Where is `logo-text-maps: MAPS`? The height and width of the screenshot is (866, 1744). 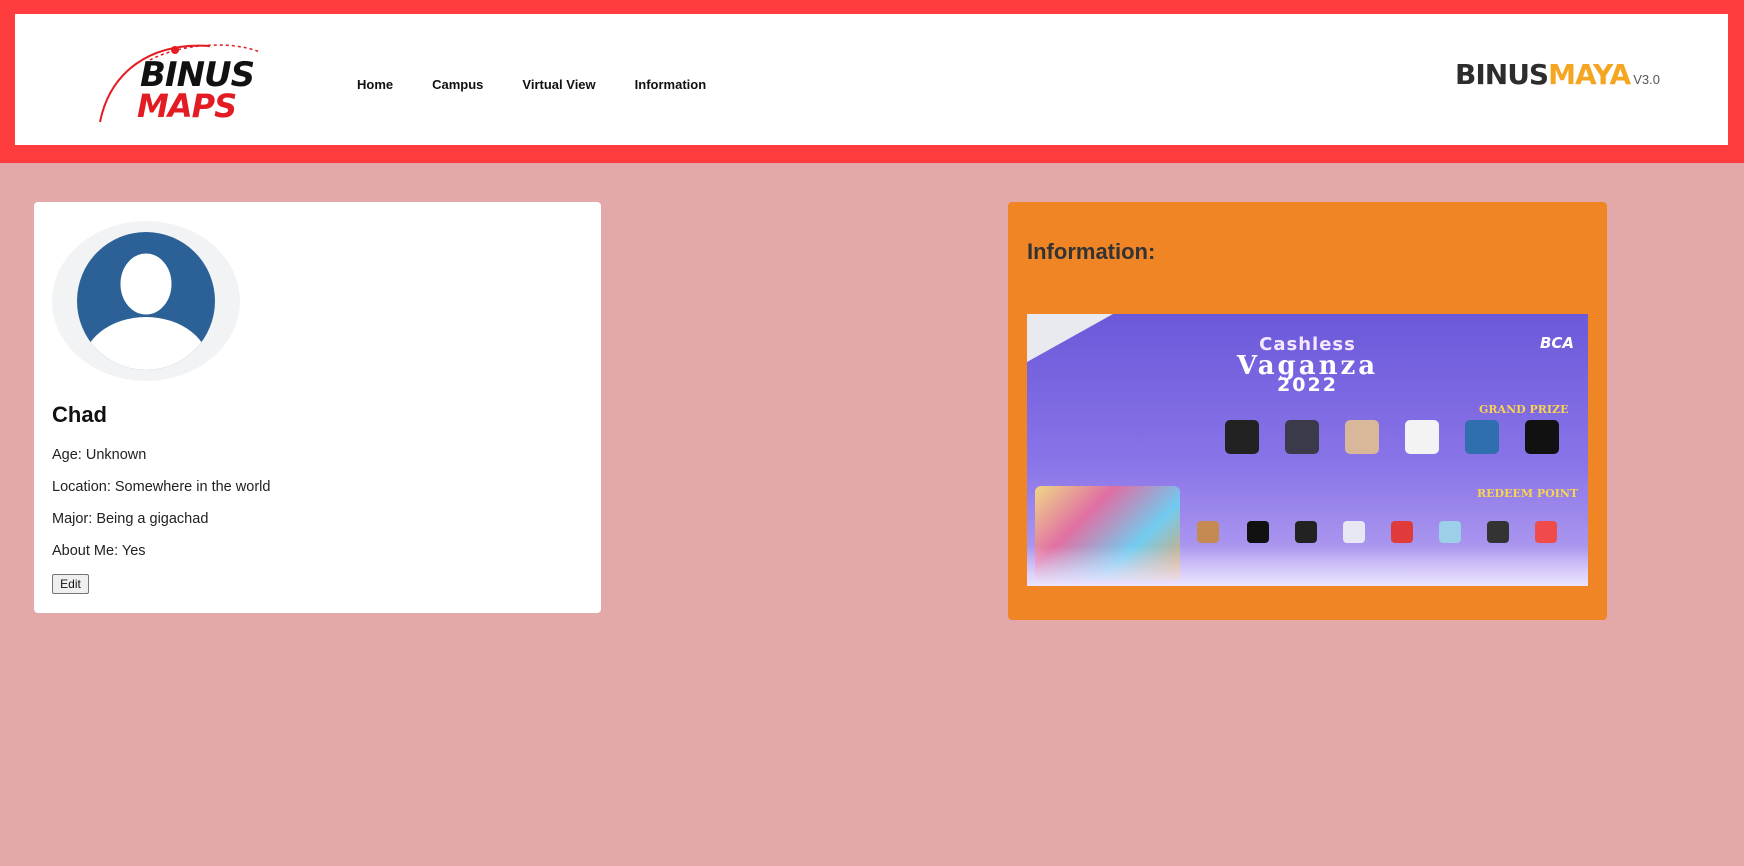 logo-text-maps: MAPS is located at coordinates (187, 106).